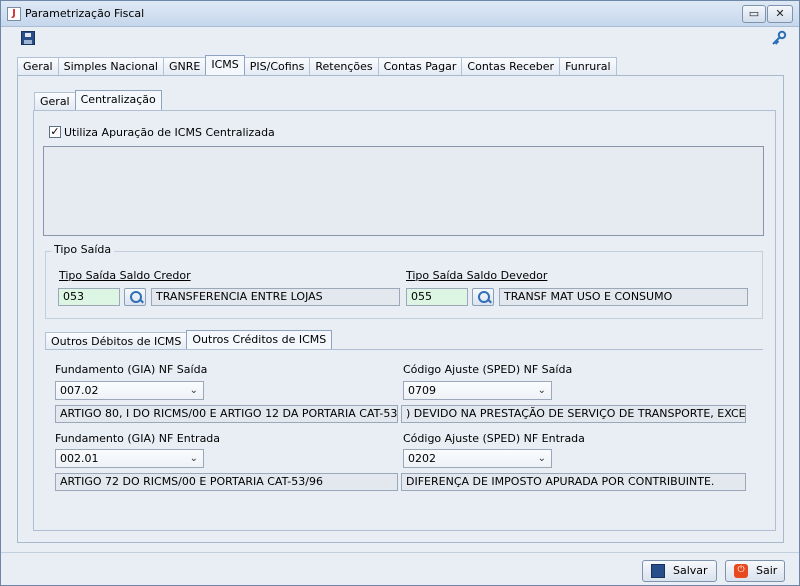 The image size is (800, 586). Describe the element at coordinates (343, 66) in the screenshot. I see `tab-retencoes: Retenções` at that location.